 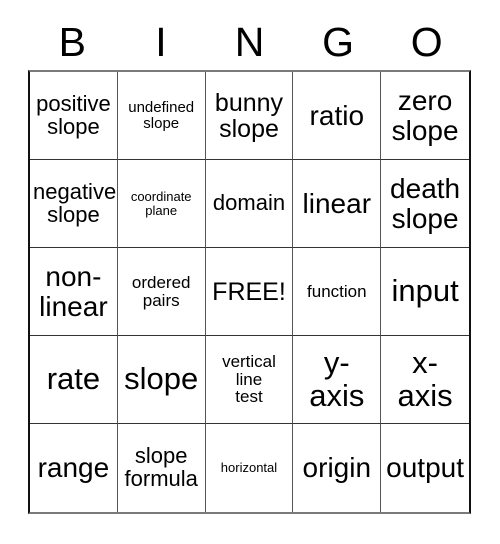 I want to click on bingo-header: BINGO, so click(x=249, y=42).